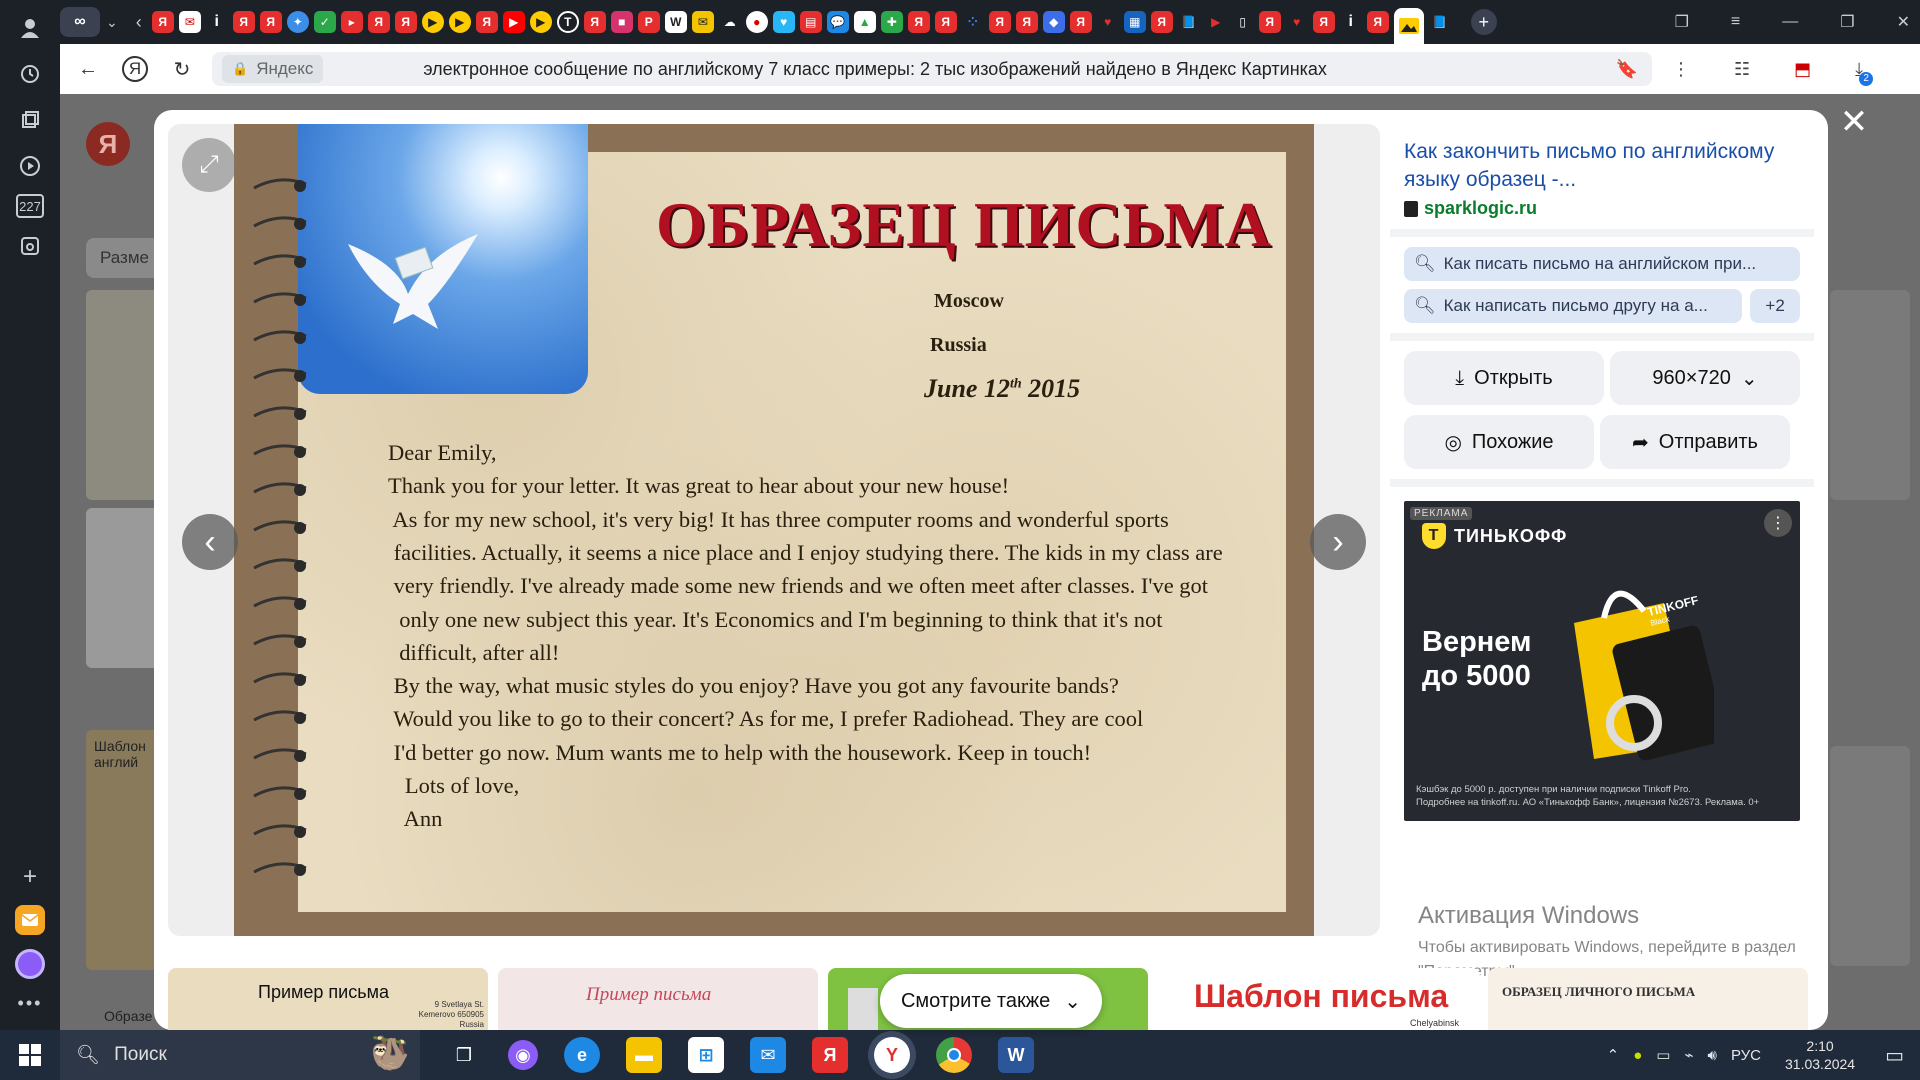  What do you see at coordinates (954, 1055) in the screenshot?
I see `chrome-icon` at bounding box center [954, 1055].